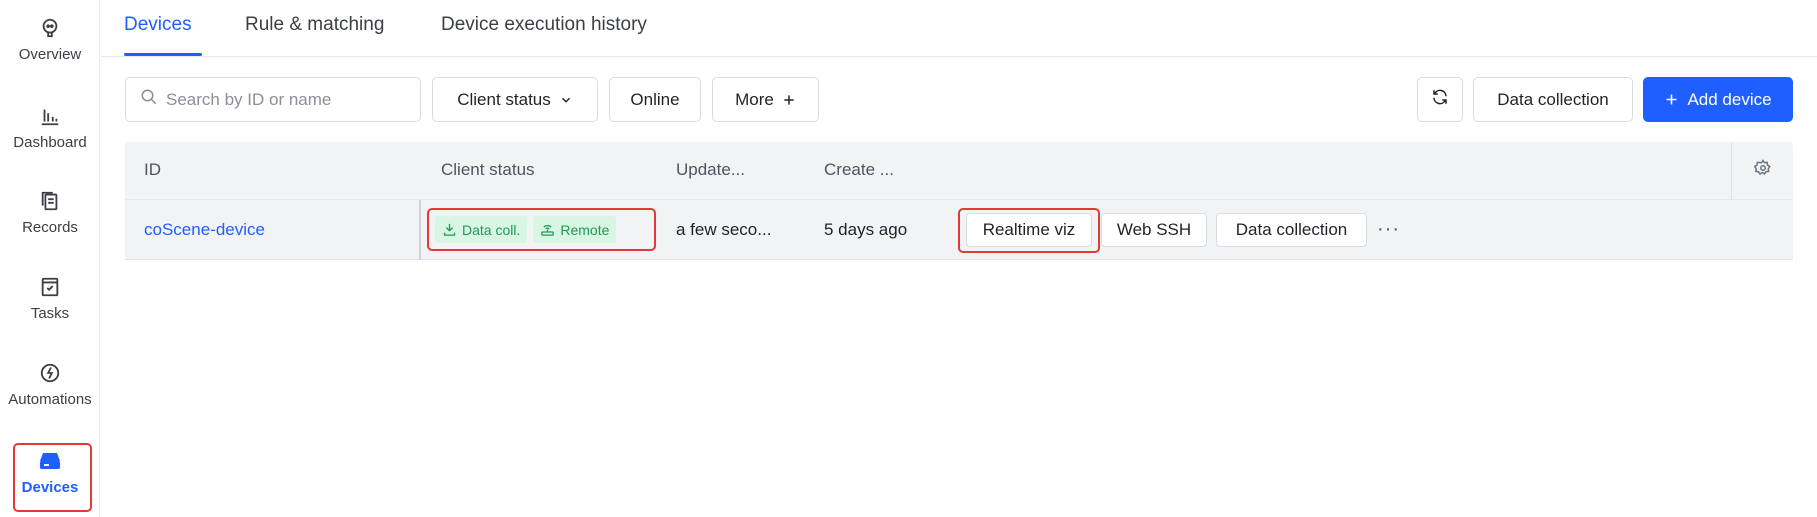 This screenshot has width=1817, height=517. I want to click on sidebar-item-automations: Automations, so click(50, 384).